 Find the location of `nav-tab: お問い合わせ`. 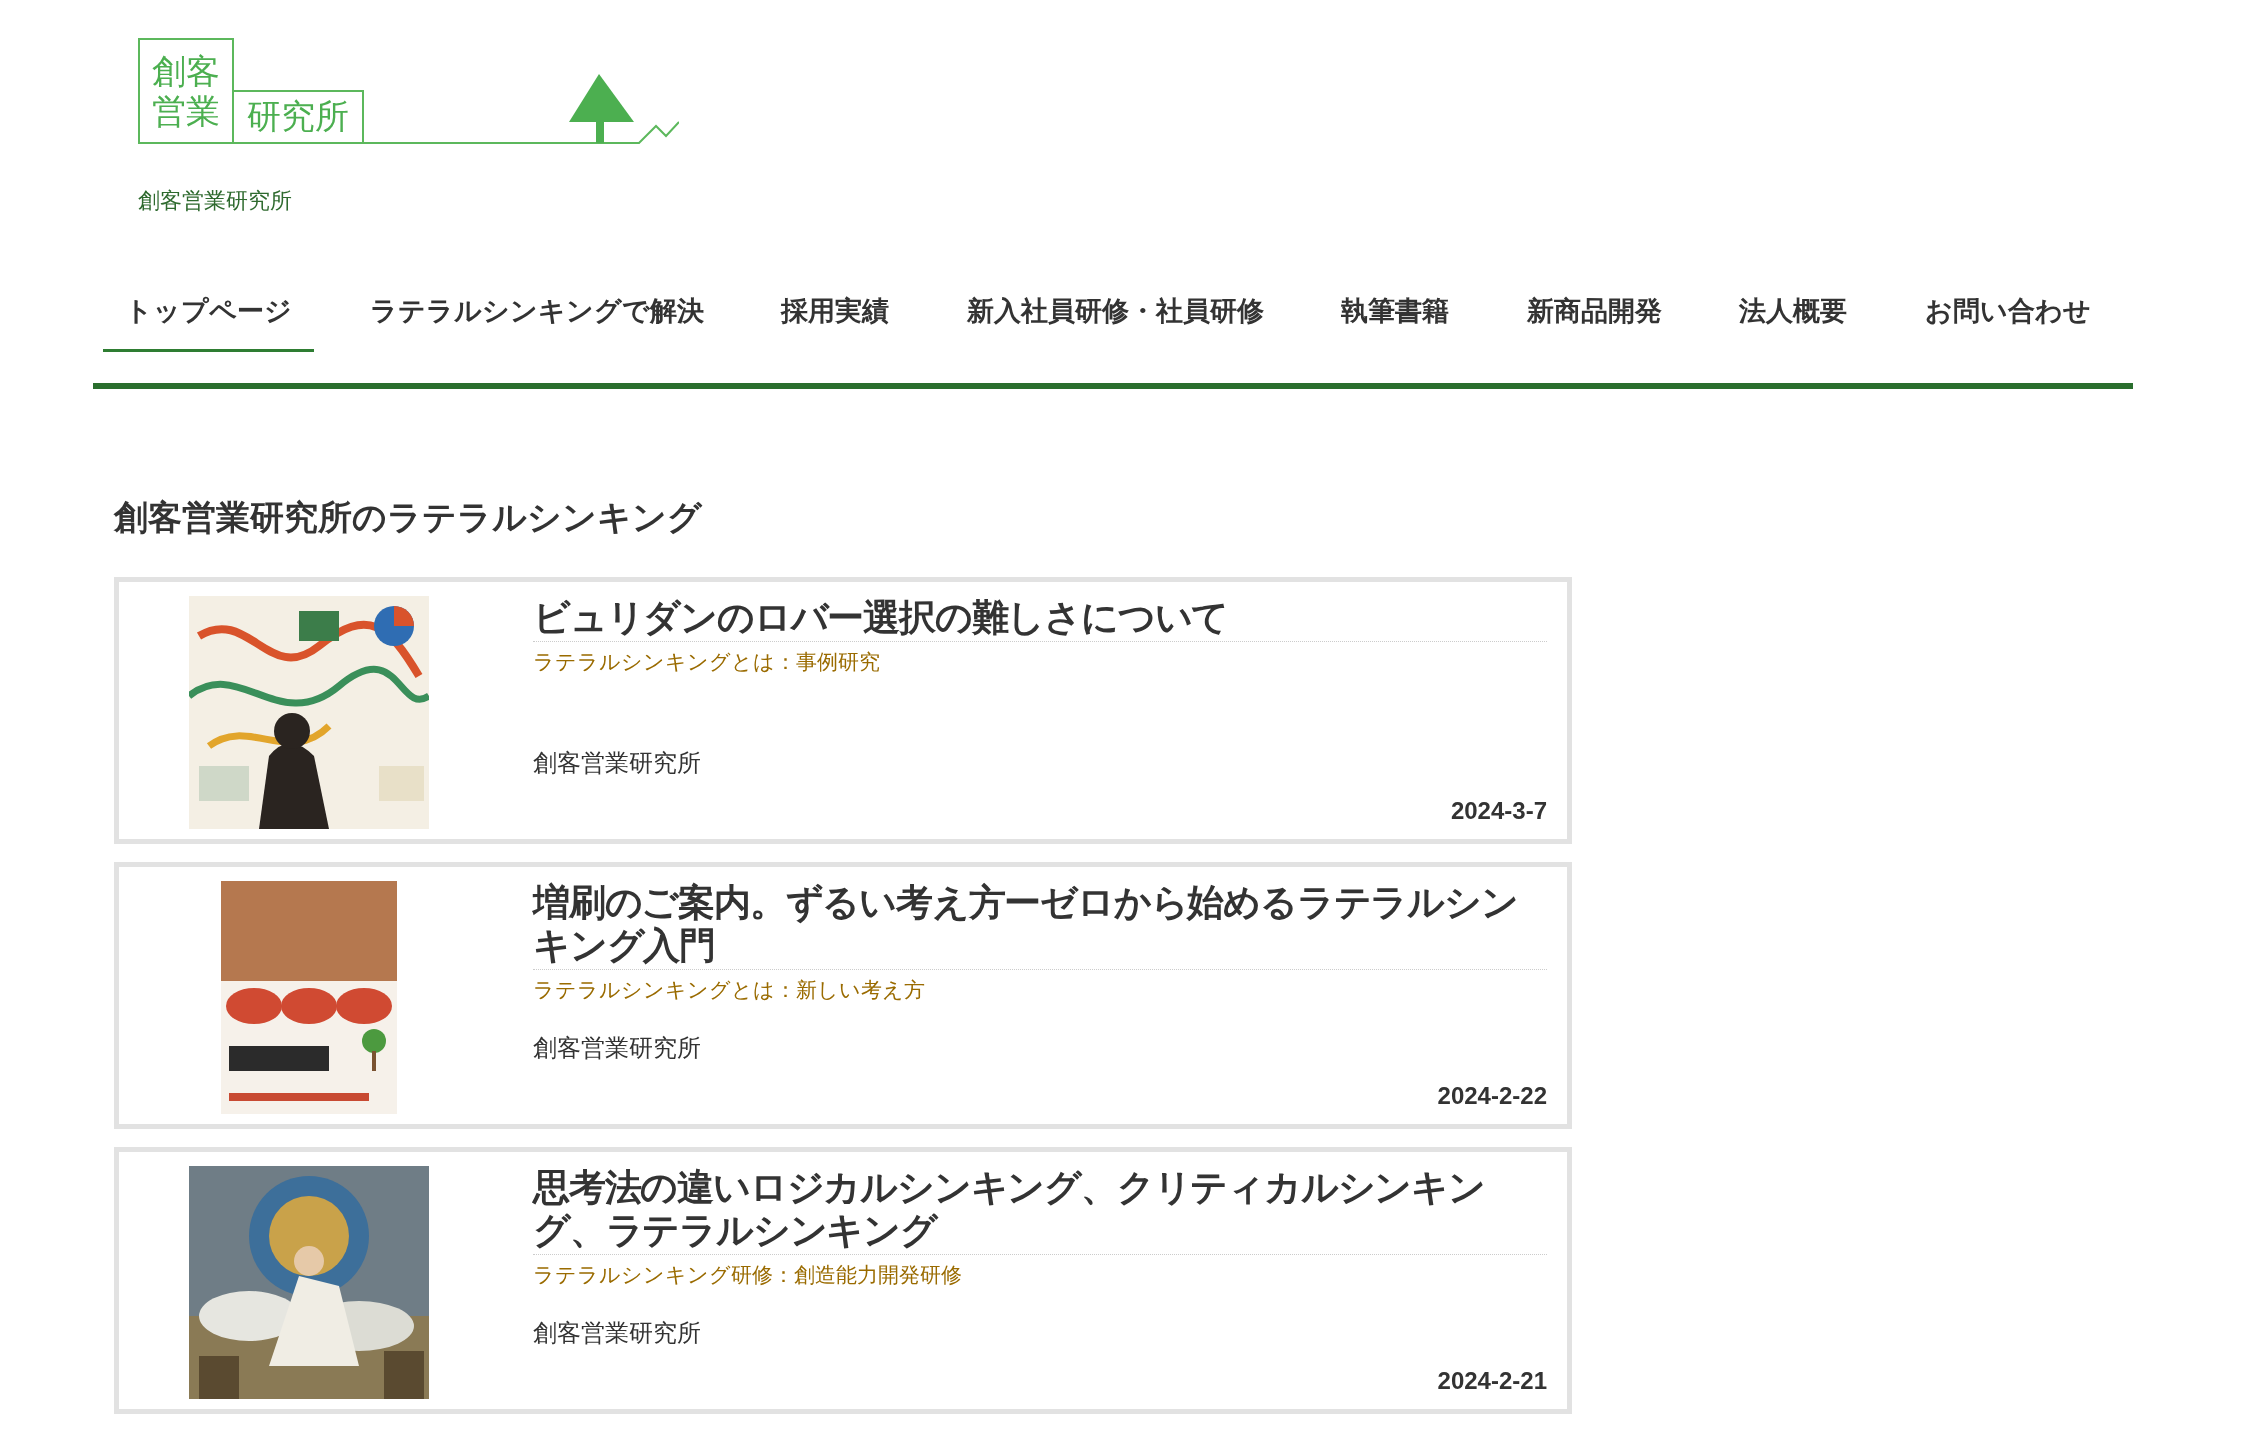

nav-tab: お問い合わせ is located at coordinates (2007, 313).